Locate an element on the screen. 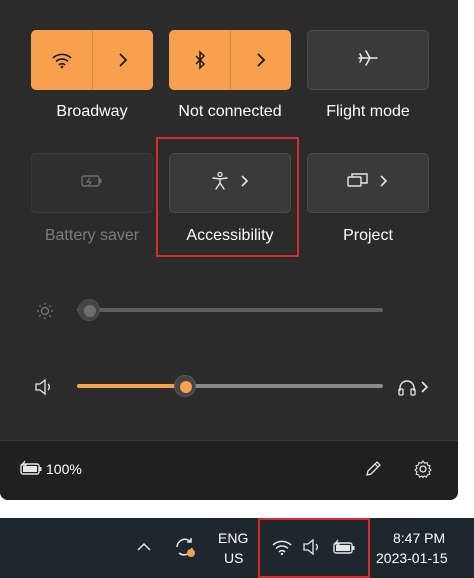 The image size is (474, 578). wifi-toggle is located at coordinates (61, 60).